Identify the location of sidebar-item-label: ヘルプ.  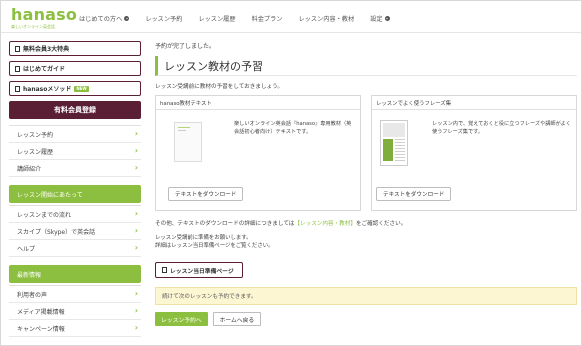
(26, 249).